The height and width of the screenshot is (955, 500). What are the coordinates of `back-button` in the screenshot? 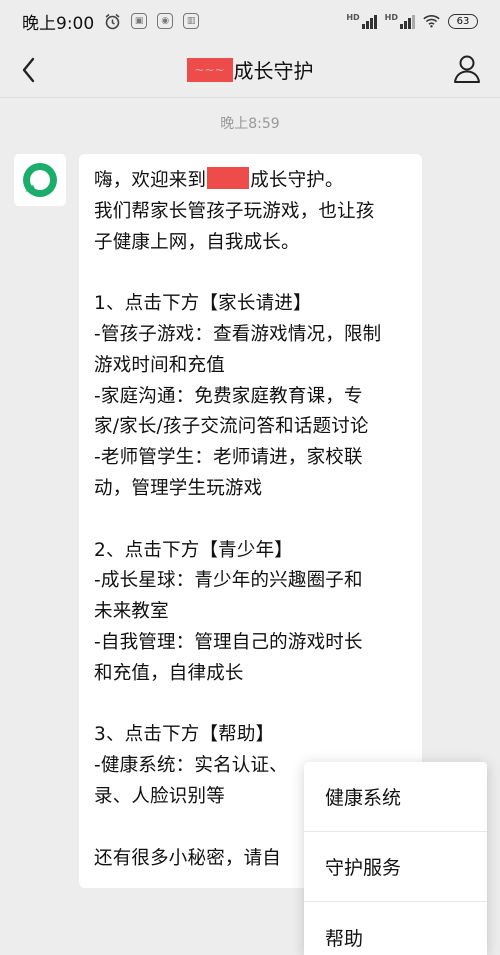 It's located at (30, 70).